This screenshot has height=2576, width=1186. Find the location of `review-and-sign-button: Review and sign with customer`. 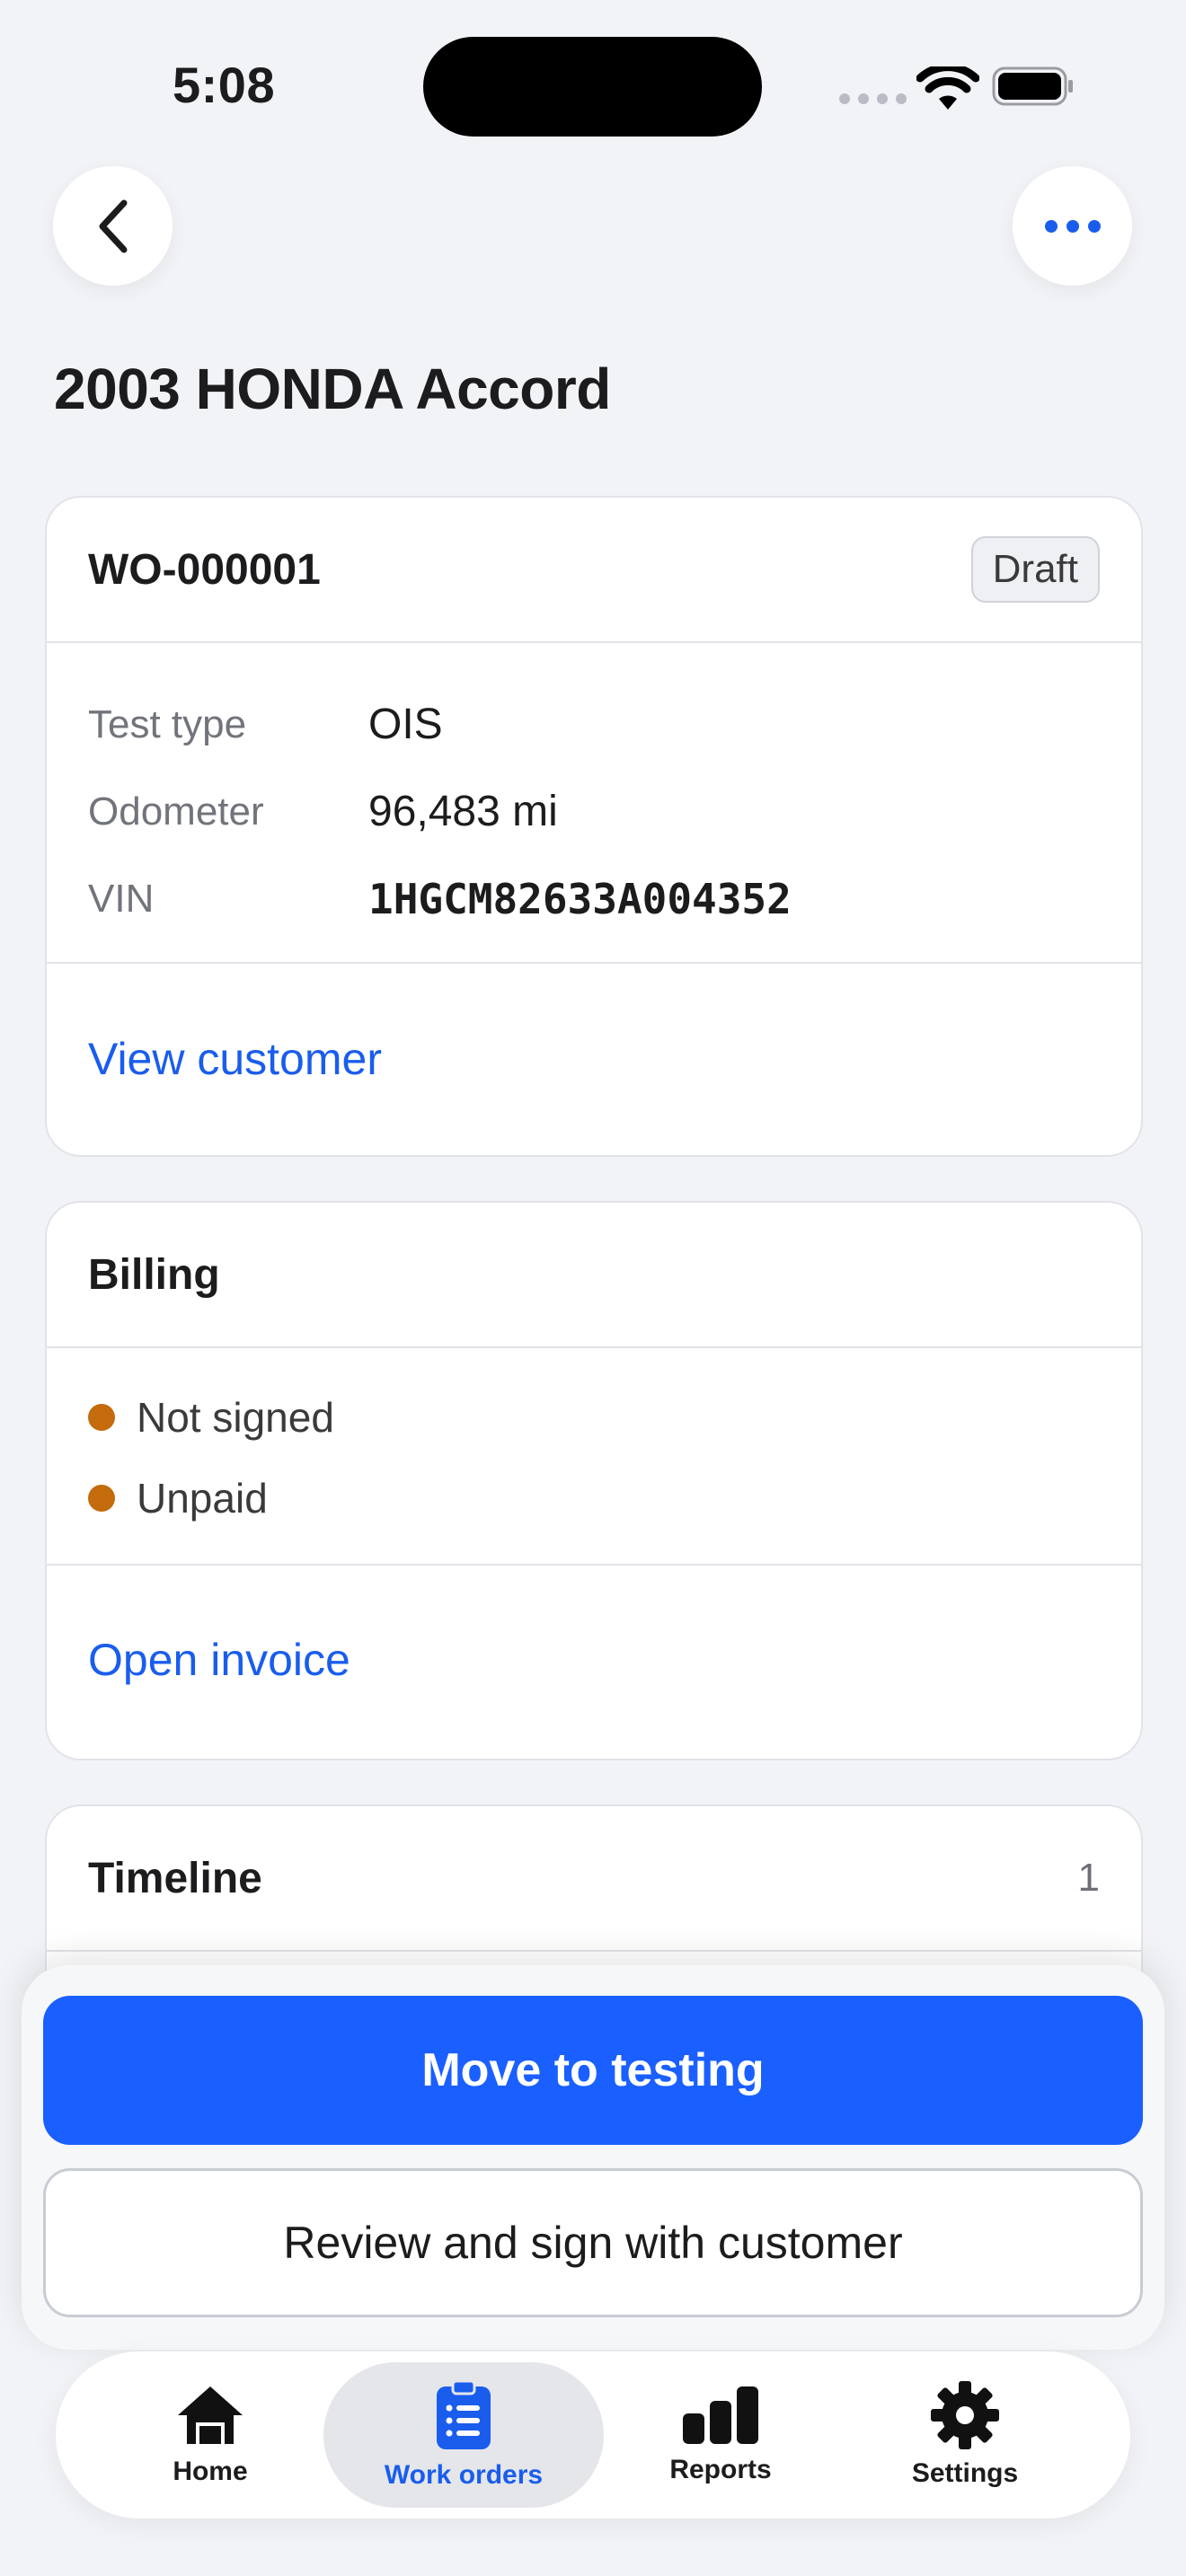

review-and-sign-button: Review and sign with customer is located at coordinates (593, 2242).